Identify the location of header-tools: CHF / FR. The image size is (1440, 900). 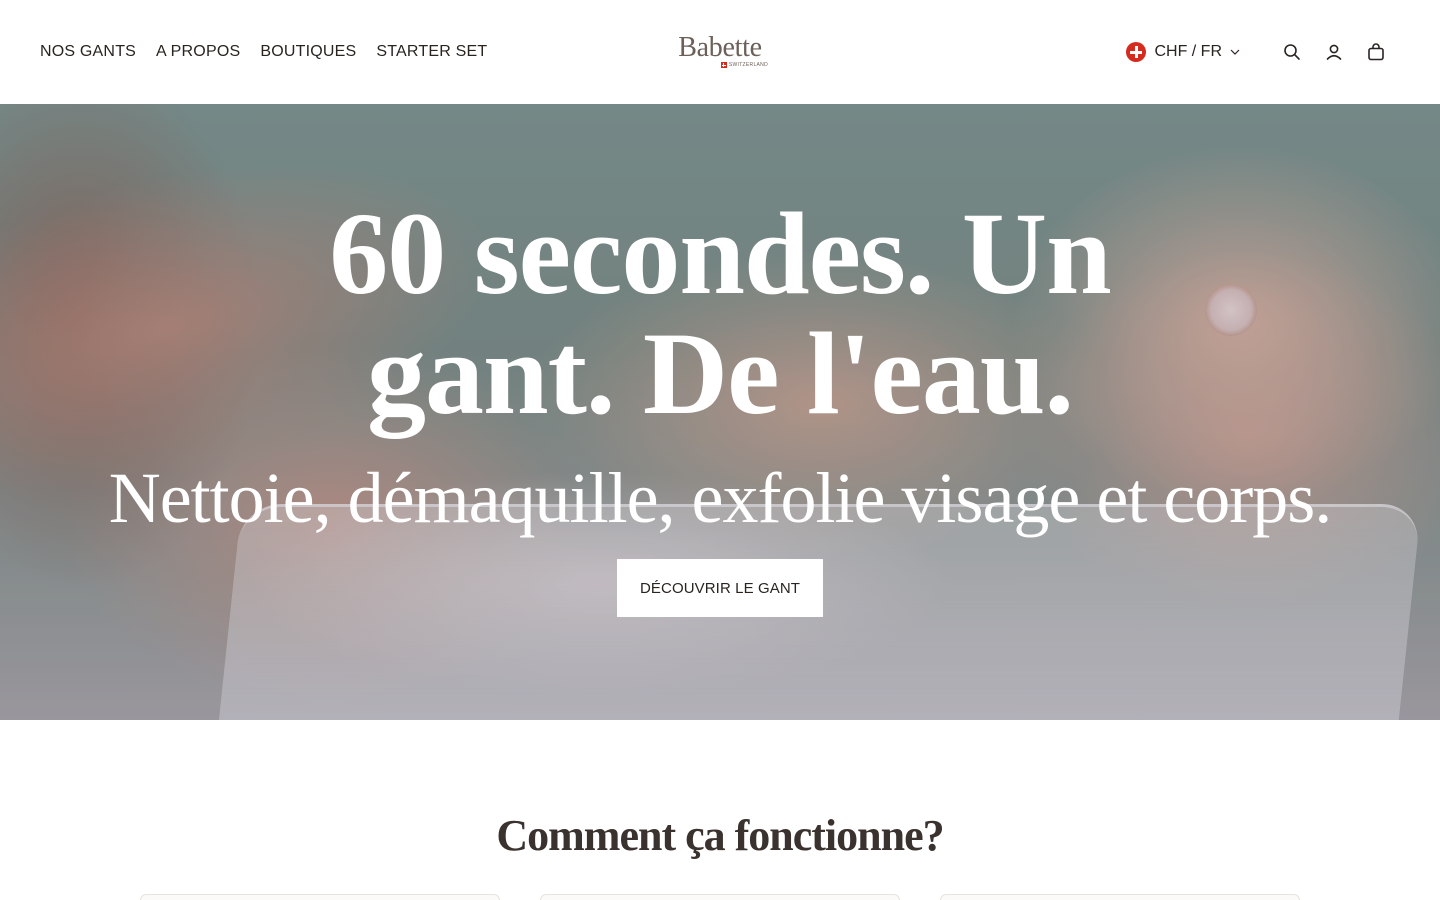
(1257, 52).